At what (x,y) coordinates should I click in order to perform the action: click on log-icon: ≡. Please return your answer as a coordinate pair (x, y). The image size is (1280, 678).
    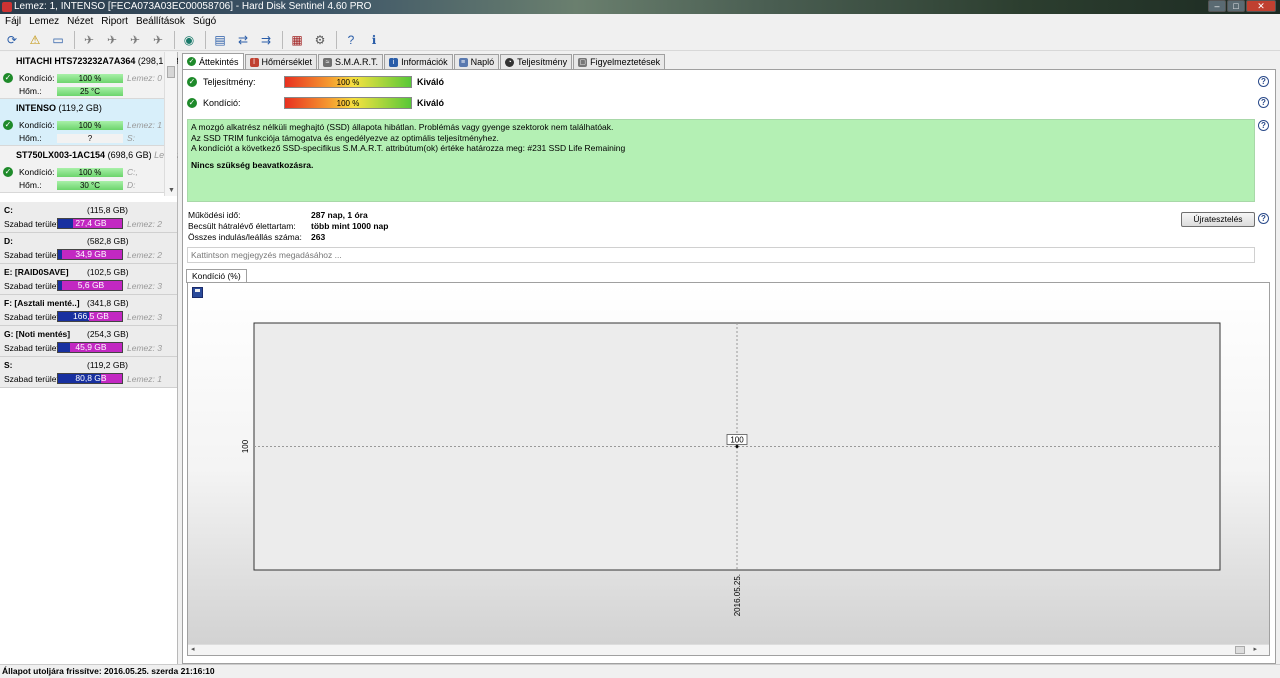
    Looking at the image, I should click on (463, 62).